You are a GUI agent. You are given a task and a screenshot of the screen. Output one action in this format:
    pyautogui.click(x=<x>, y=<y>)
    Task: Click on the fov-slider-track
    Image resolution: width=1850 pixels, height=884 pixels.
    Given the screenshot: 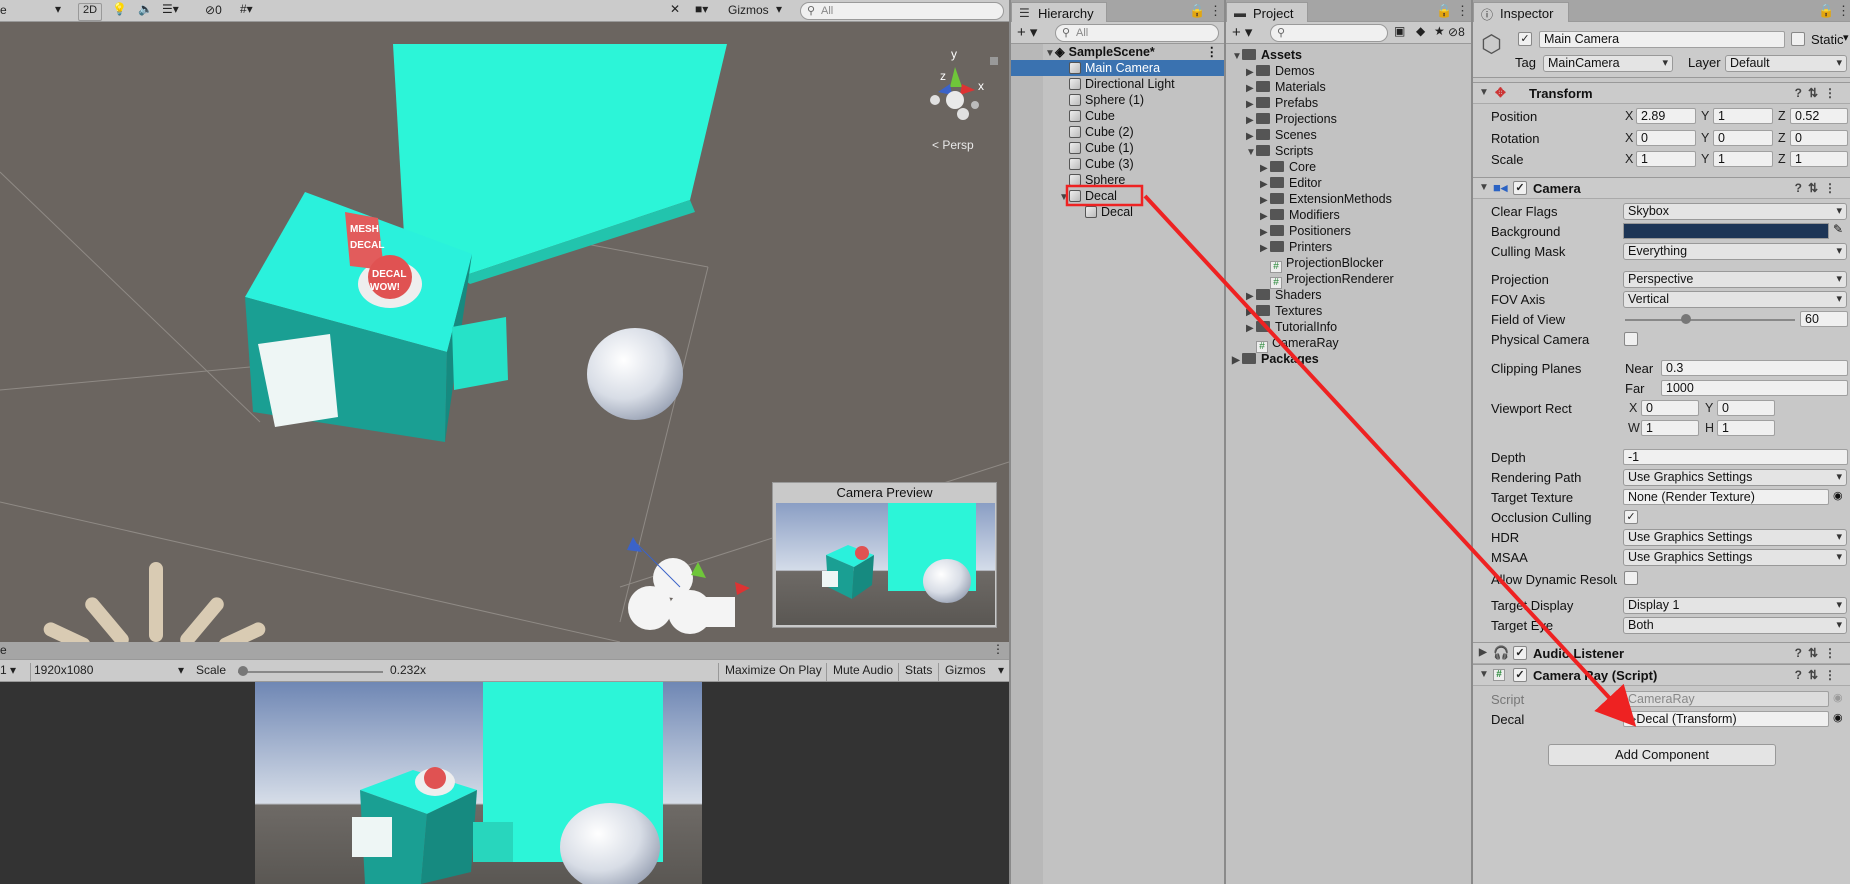 What is the action you would take?
    pyautogui.click(x=1710, y=319)
    